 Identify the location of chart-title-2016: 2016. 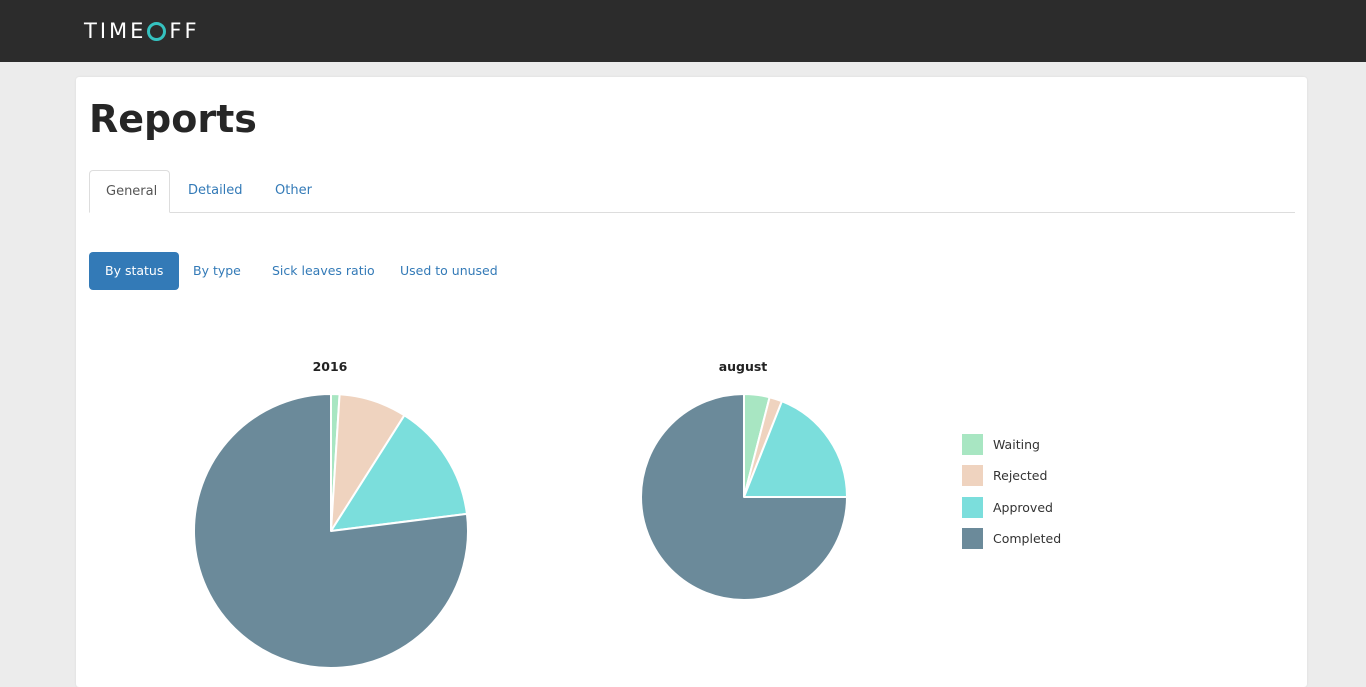
(330, 366).